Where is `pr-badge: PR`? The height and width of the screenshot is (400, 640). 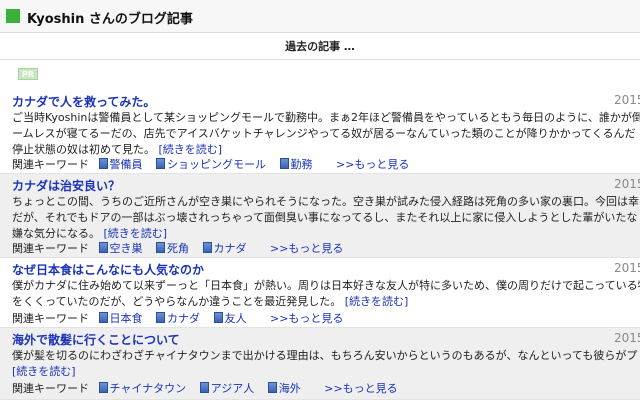
pr-badge: PR is located at coordinates (28, 74).